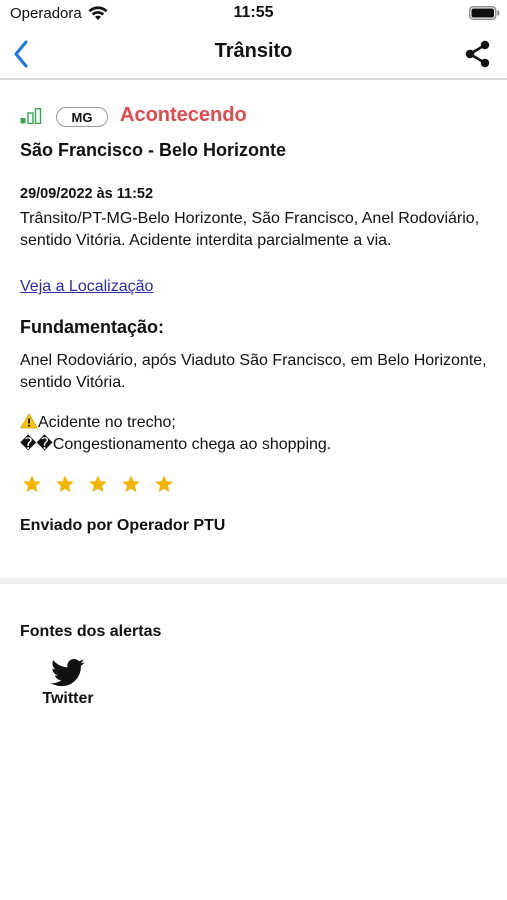  I want to click on fundamentacao-heading: Fundamentação:, so click(92, 327).